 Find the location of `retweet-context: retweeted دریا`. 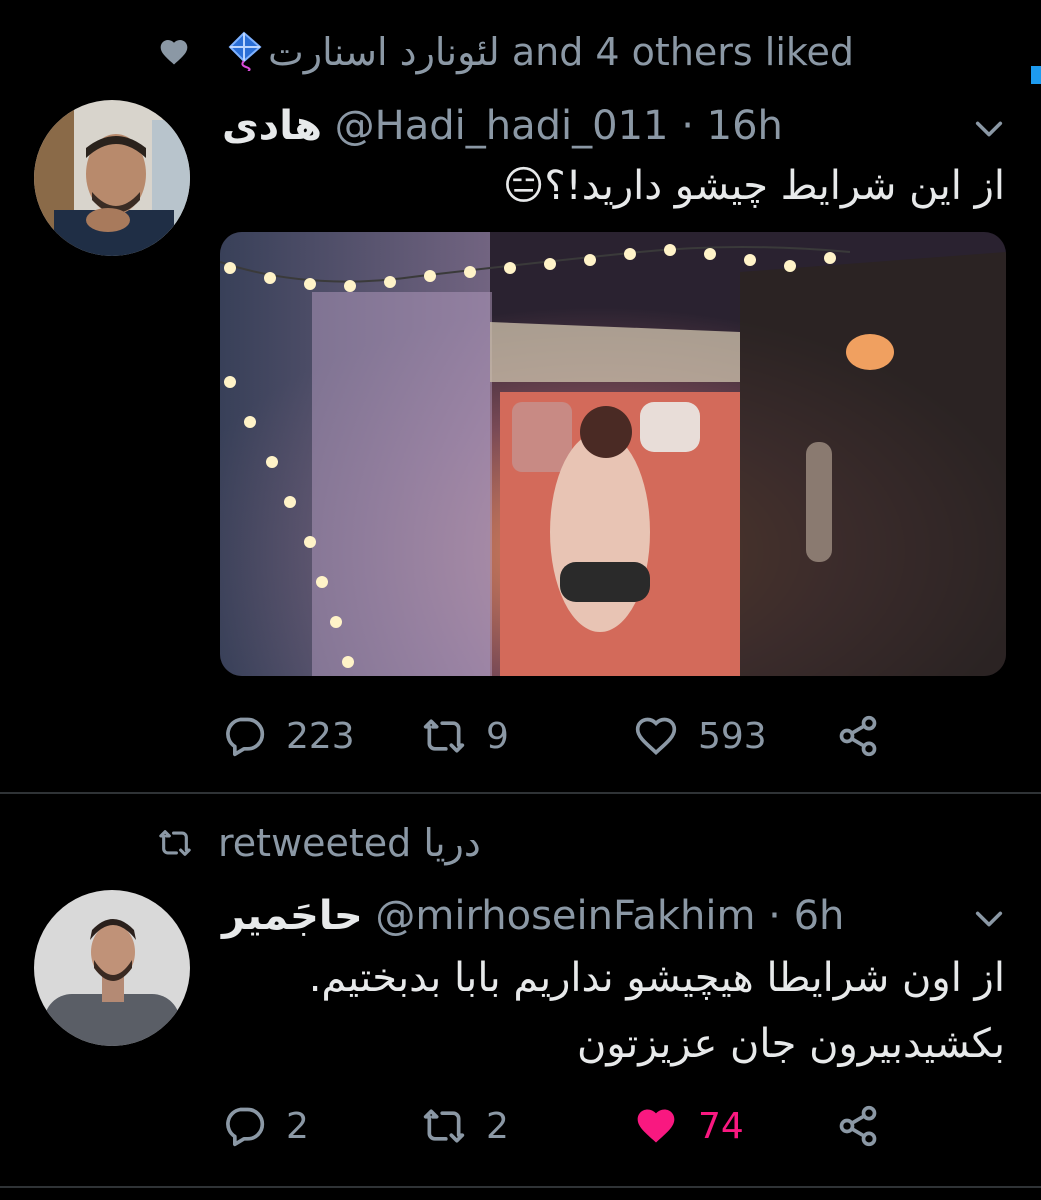

retweet-context: retweeted دریا is located at coordinates (319, 843).